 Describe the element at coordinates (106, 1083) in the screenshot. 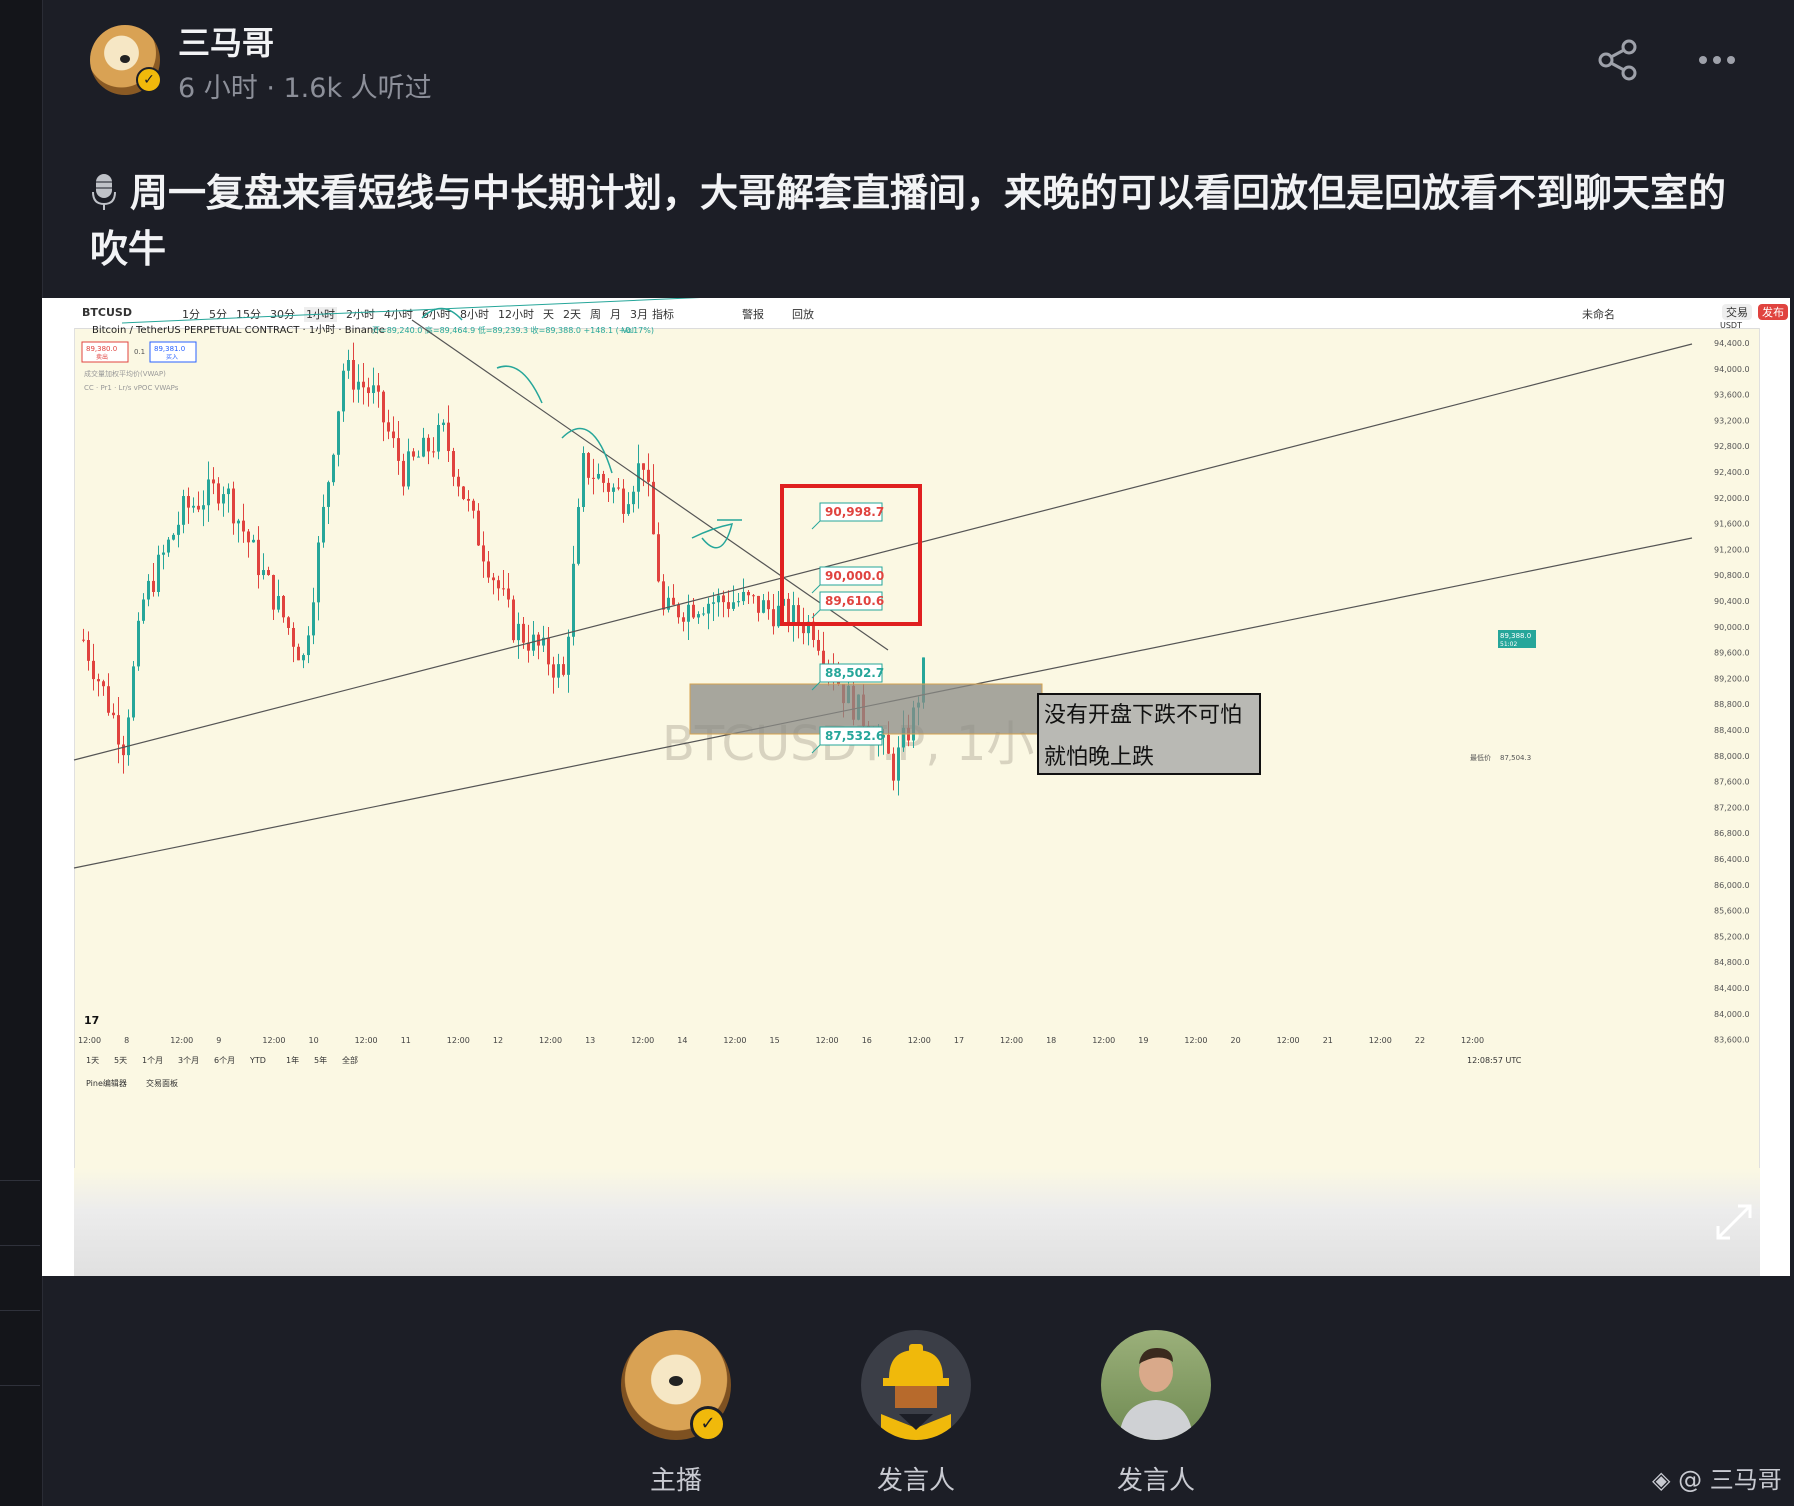

I see `pine-editor-tab: Pine编辑器` at that location.